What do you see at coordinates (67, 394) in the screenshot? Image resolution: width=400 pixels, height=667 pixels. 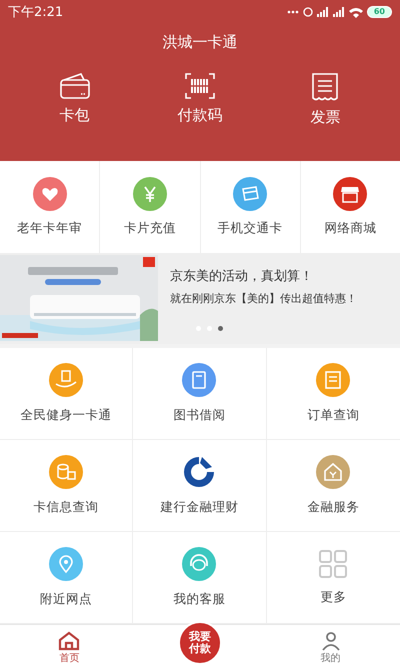 I see `service-button: 全民健身一卡通` at bounding box center [67, 394].